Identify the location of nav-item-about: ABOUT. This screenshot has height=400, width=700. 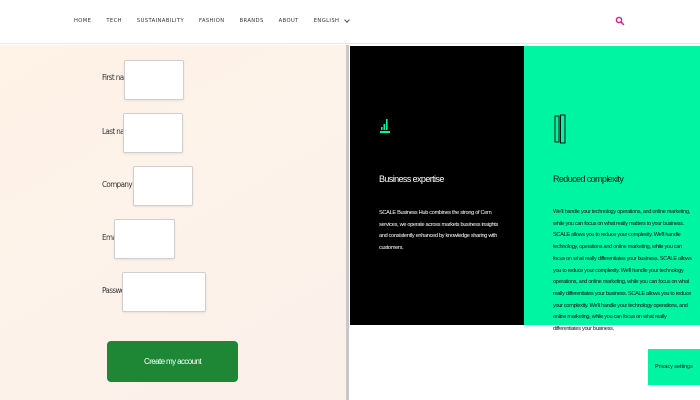
(289, 21).